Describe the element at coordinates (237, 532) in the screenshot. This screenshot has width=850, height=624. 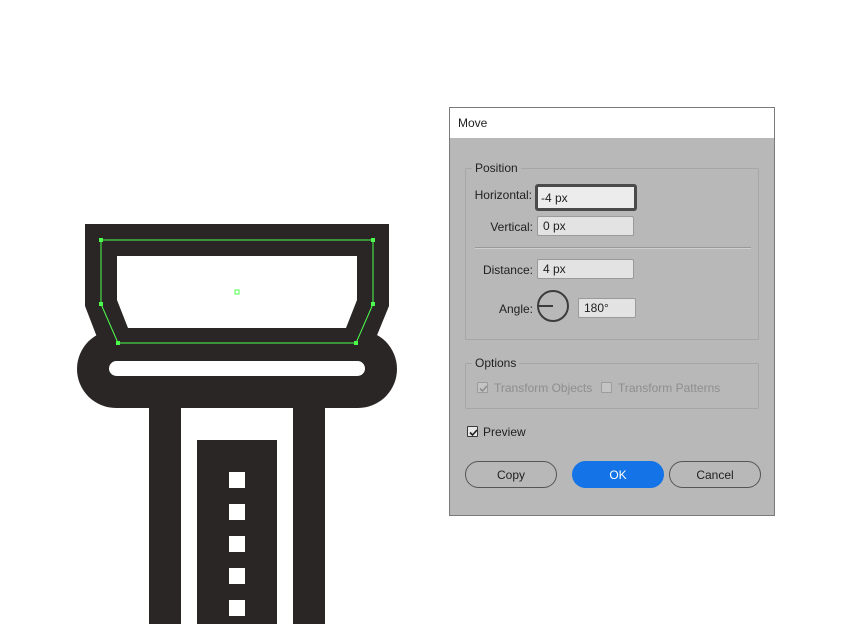
I see `tower-center-column` at that location.